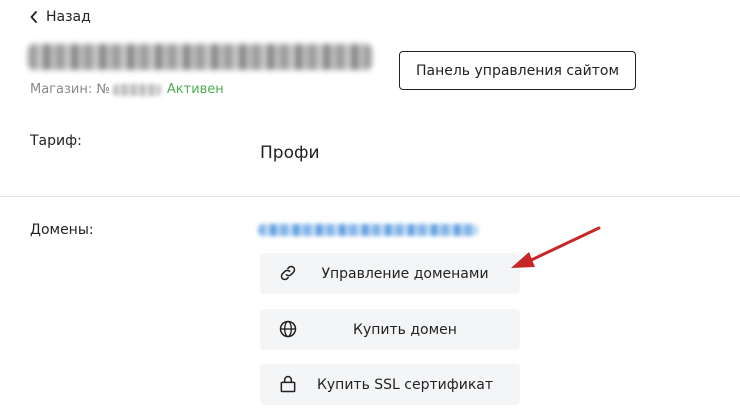 The image size is (740, 418). I want to click on buy-domain-label: Купить домен, so click(405, 329).